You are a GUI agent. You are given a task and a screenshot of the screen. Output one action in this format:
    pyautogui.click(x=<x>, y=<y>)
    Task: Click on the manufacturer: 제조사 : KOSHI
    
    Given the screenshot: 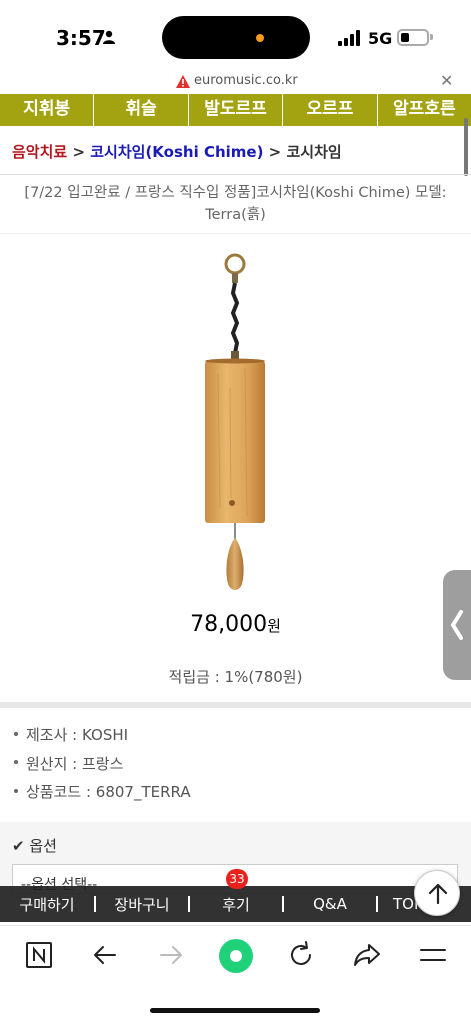 What is the action you would take?
    pyautogui.click(x=77, y=735)
    